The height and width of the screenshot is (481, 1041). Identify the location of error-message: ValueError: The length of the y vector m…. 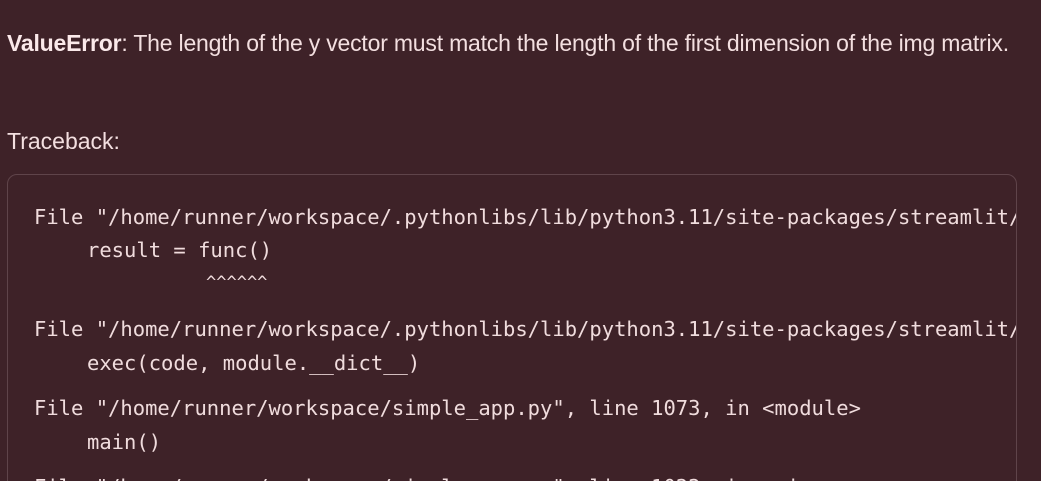
(517, 43).